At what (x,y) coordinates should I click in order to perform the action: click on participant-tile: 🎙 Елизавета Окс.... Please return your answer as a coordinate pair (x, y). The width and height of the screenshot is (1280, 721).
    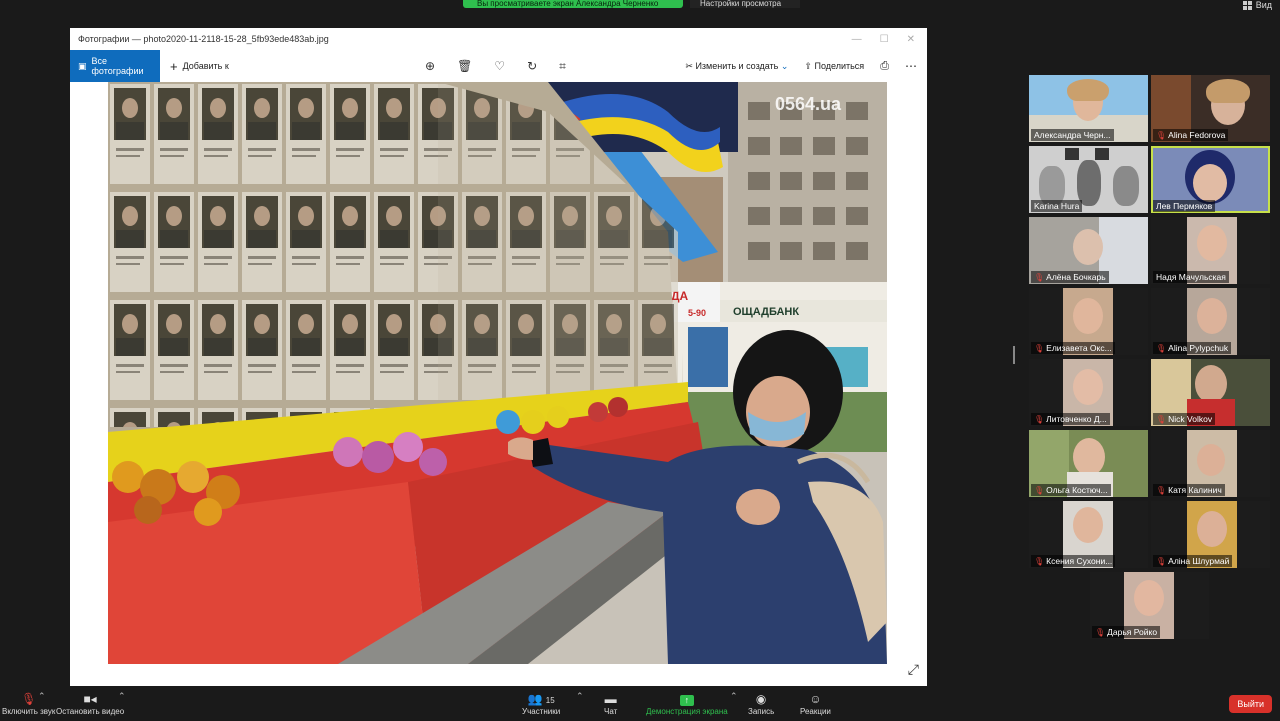
    Looking at the image, I should click on (1088, 321).